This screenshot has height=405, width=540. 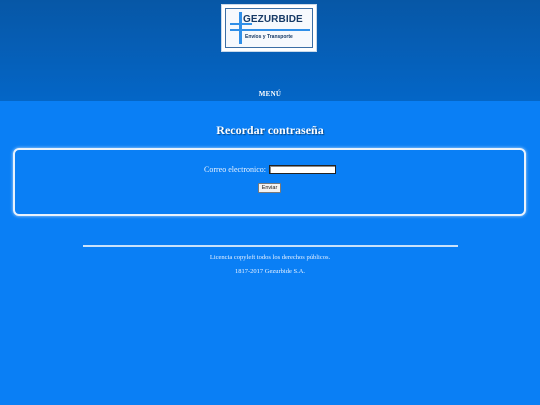 What do you see at coordinates (269, 188) in the screenshot?
I see `submit-button: Enviar` at bounding box center [269, 188].